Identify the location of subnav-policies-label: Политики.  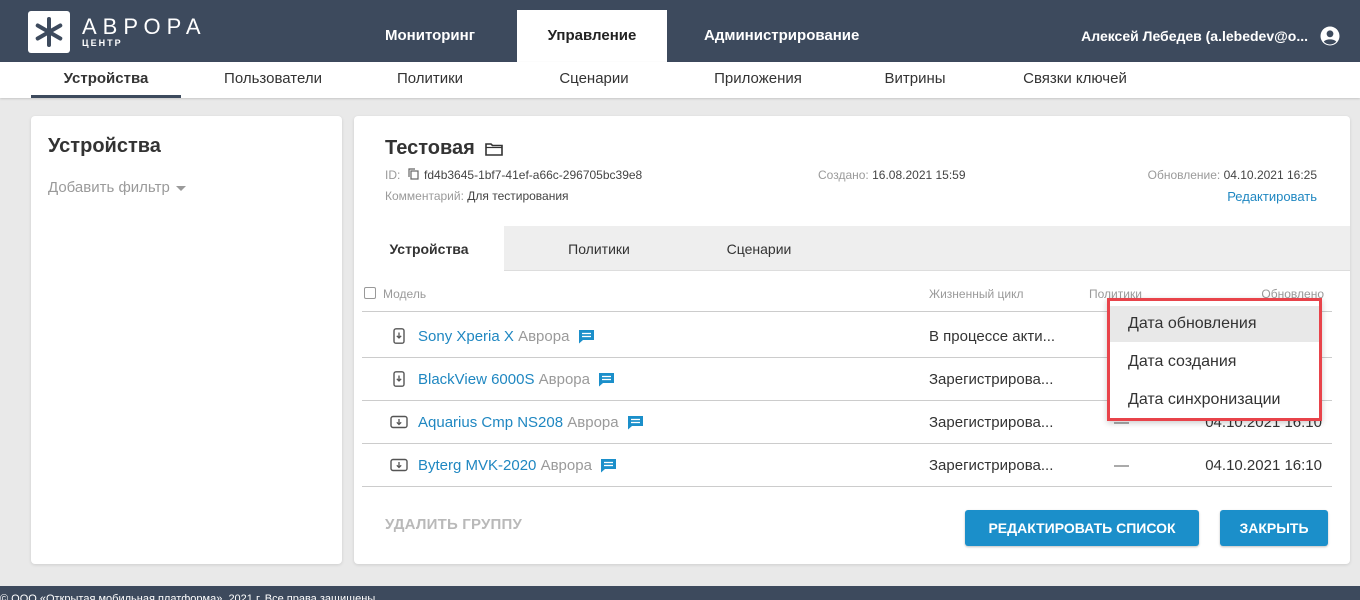
(430, 78).